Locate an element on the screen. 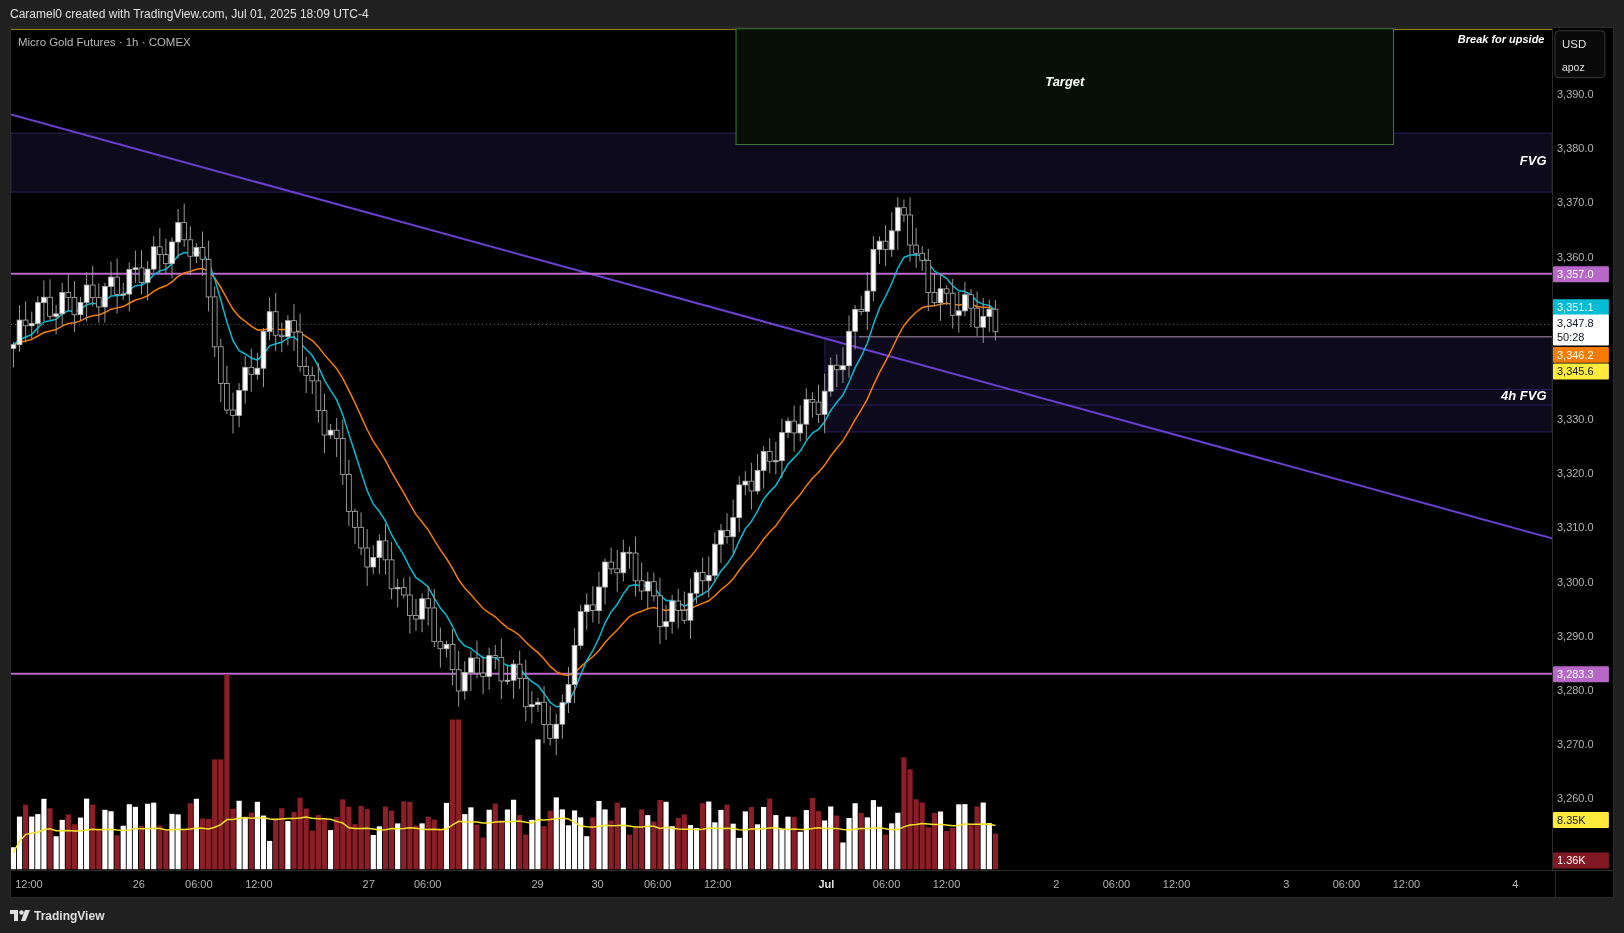  annotation-label: 4h FVG is located at coordinates (1524, 395).